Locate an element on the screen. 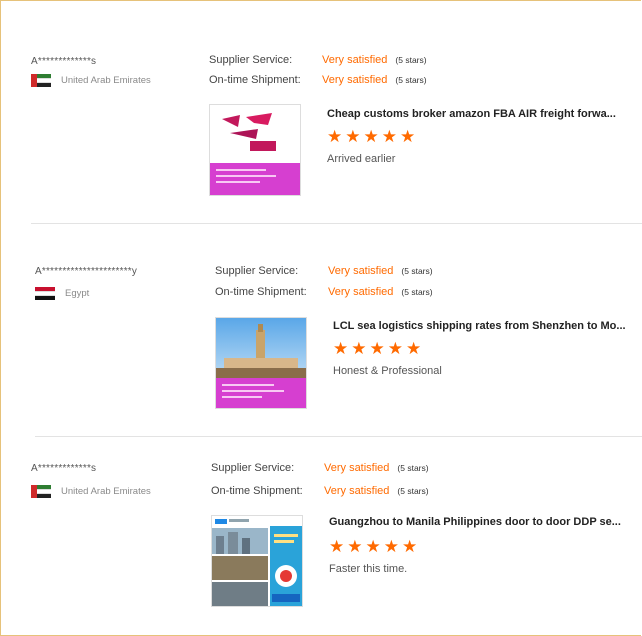  buyer-name: A**********************y is located at coordinates (86, 271).